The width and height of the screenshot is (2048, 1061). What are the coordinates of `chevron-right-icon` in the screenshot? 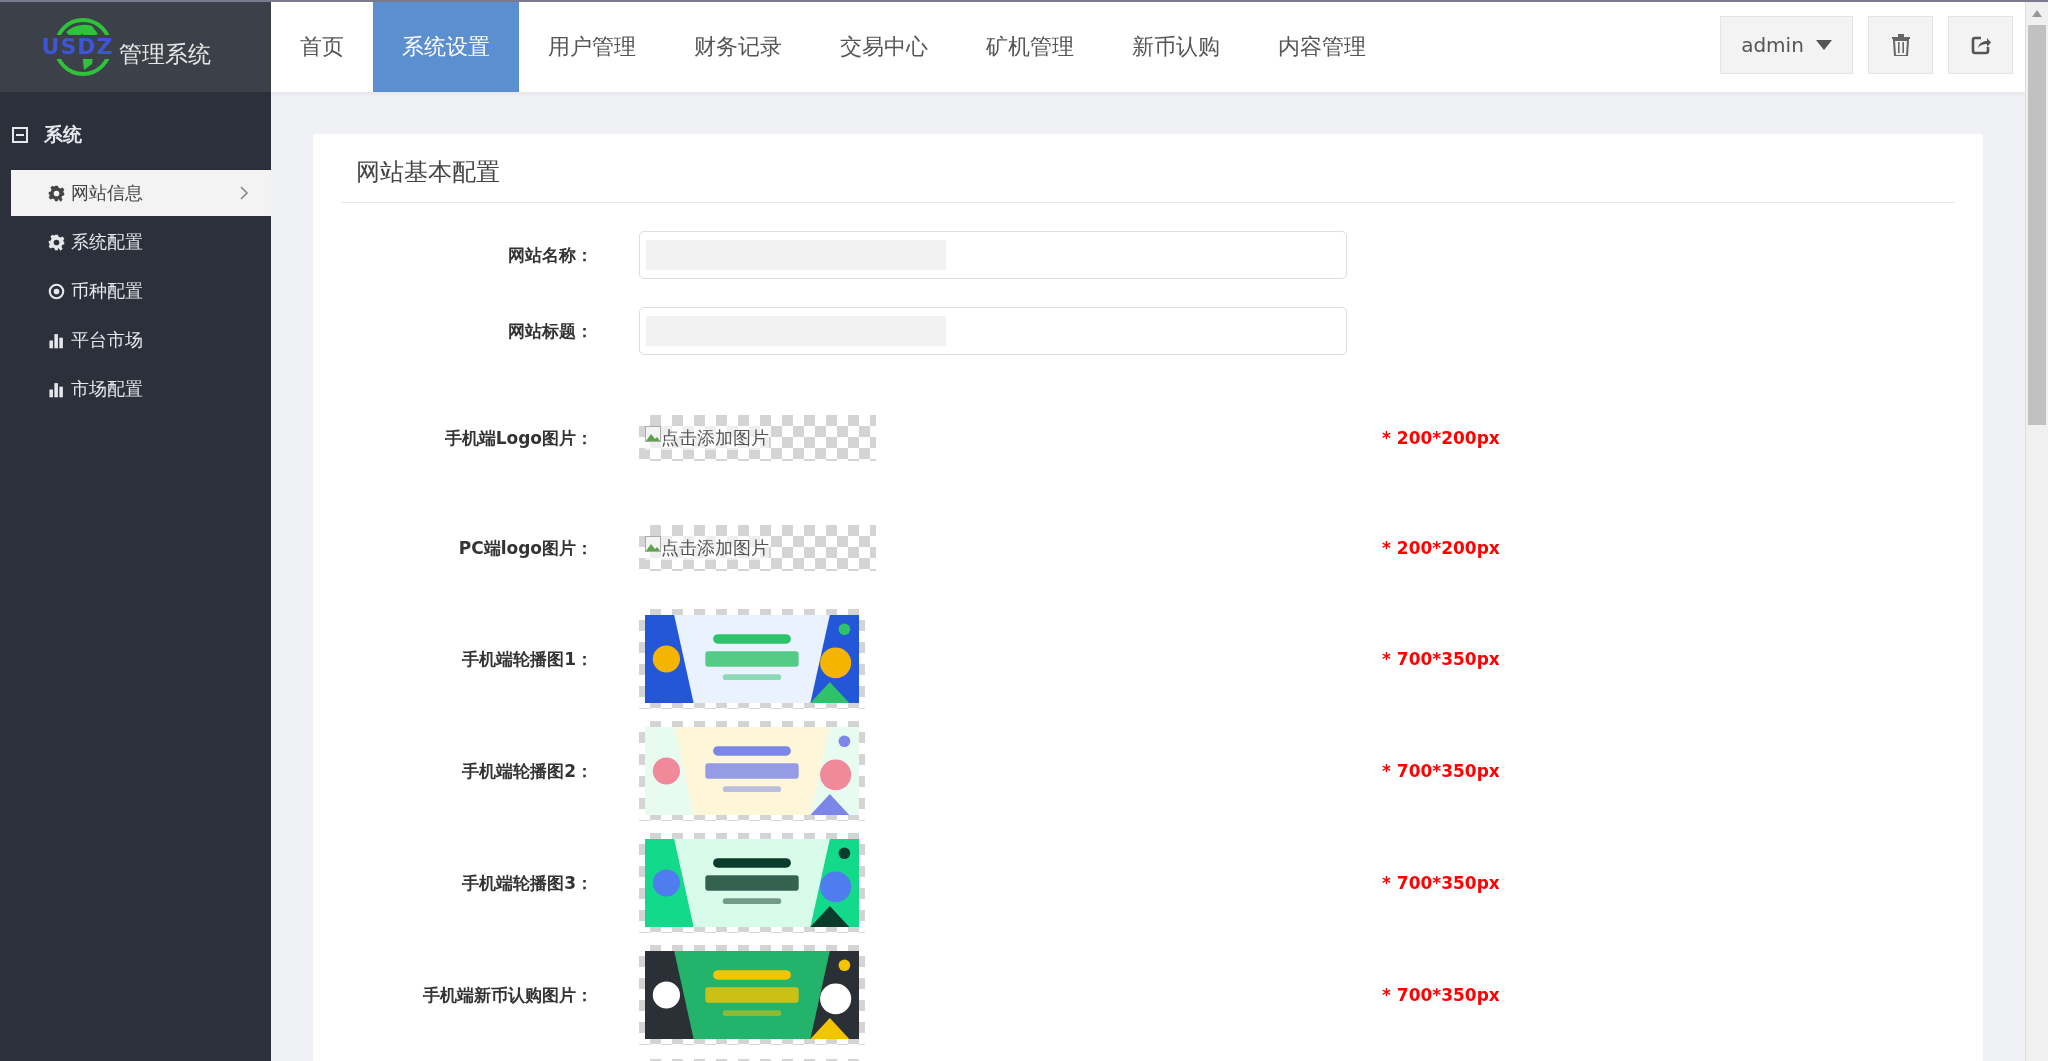 It's located at (244, 193).